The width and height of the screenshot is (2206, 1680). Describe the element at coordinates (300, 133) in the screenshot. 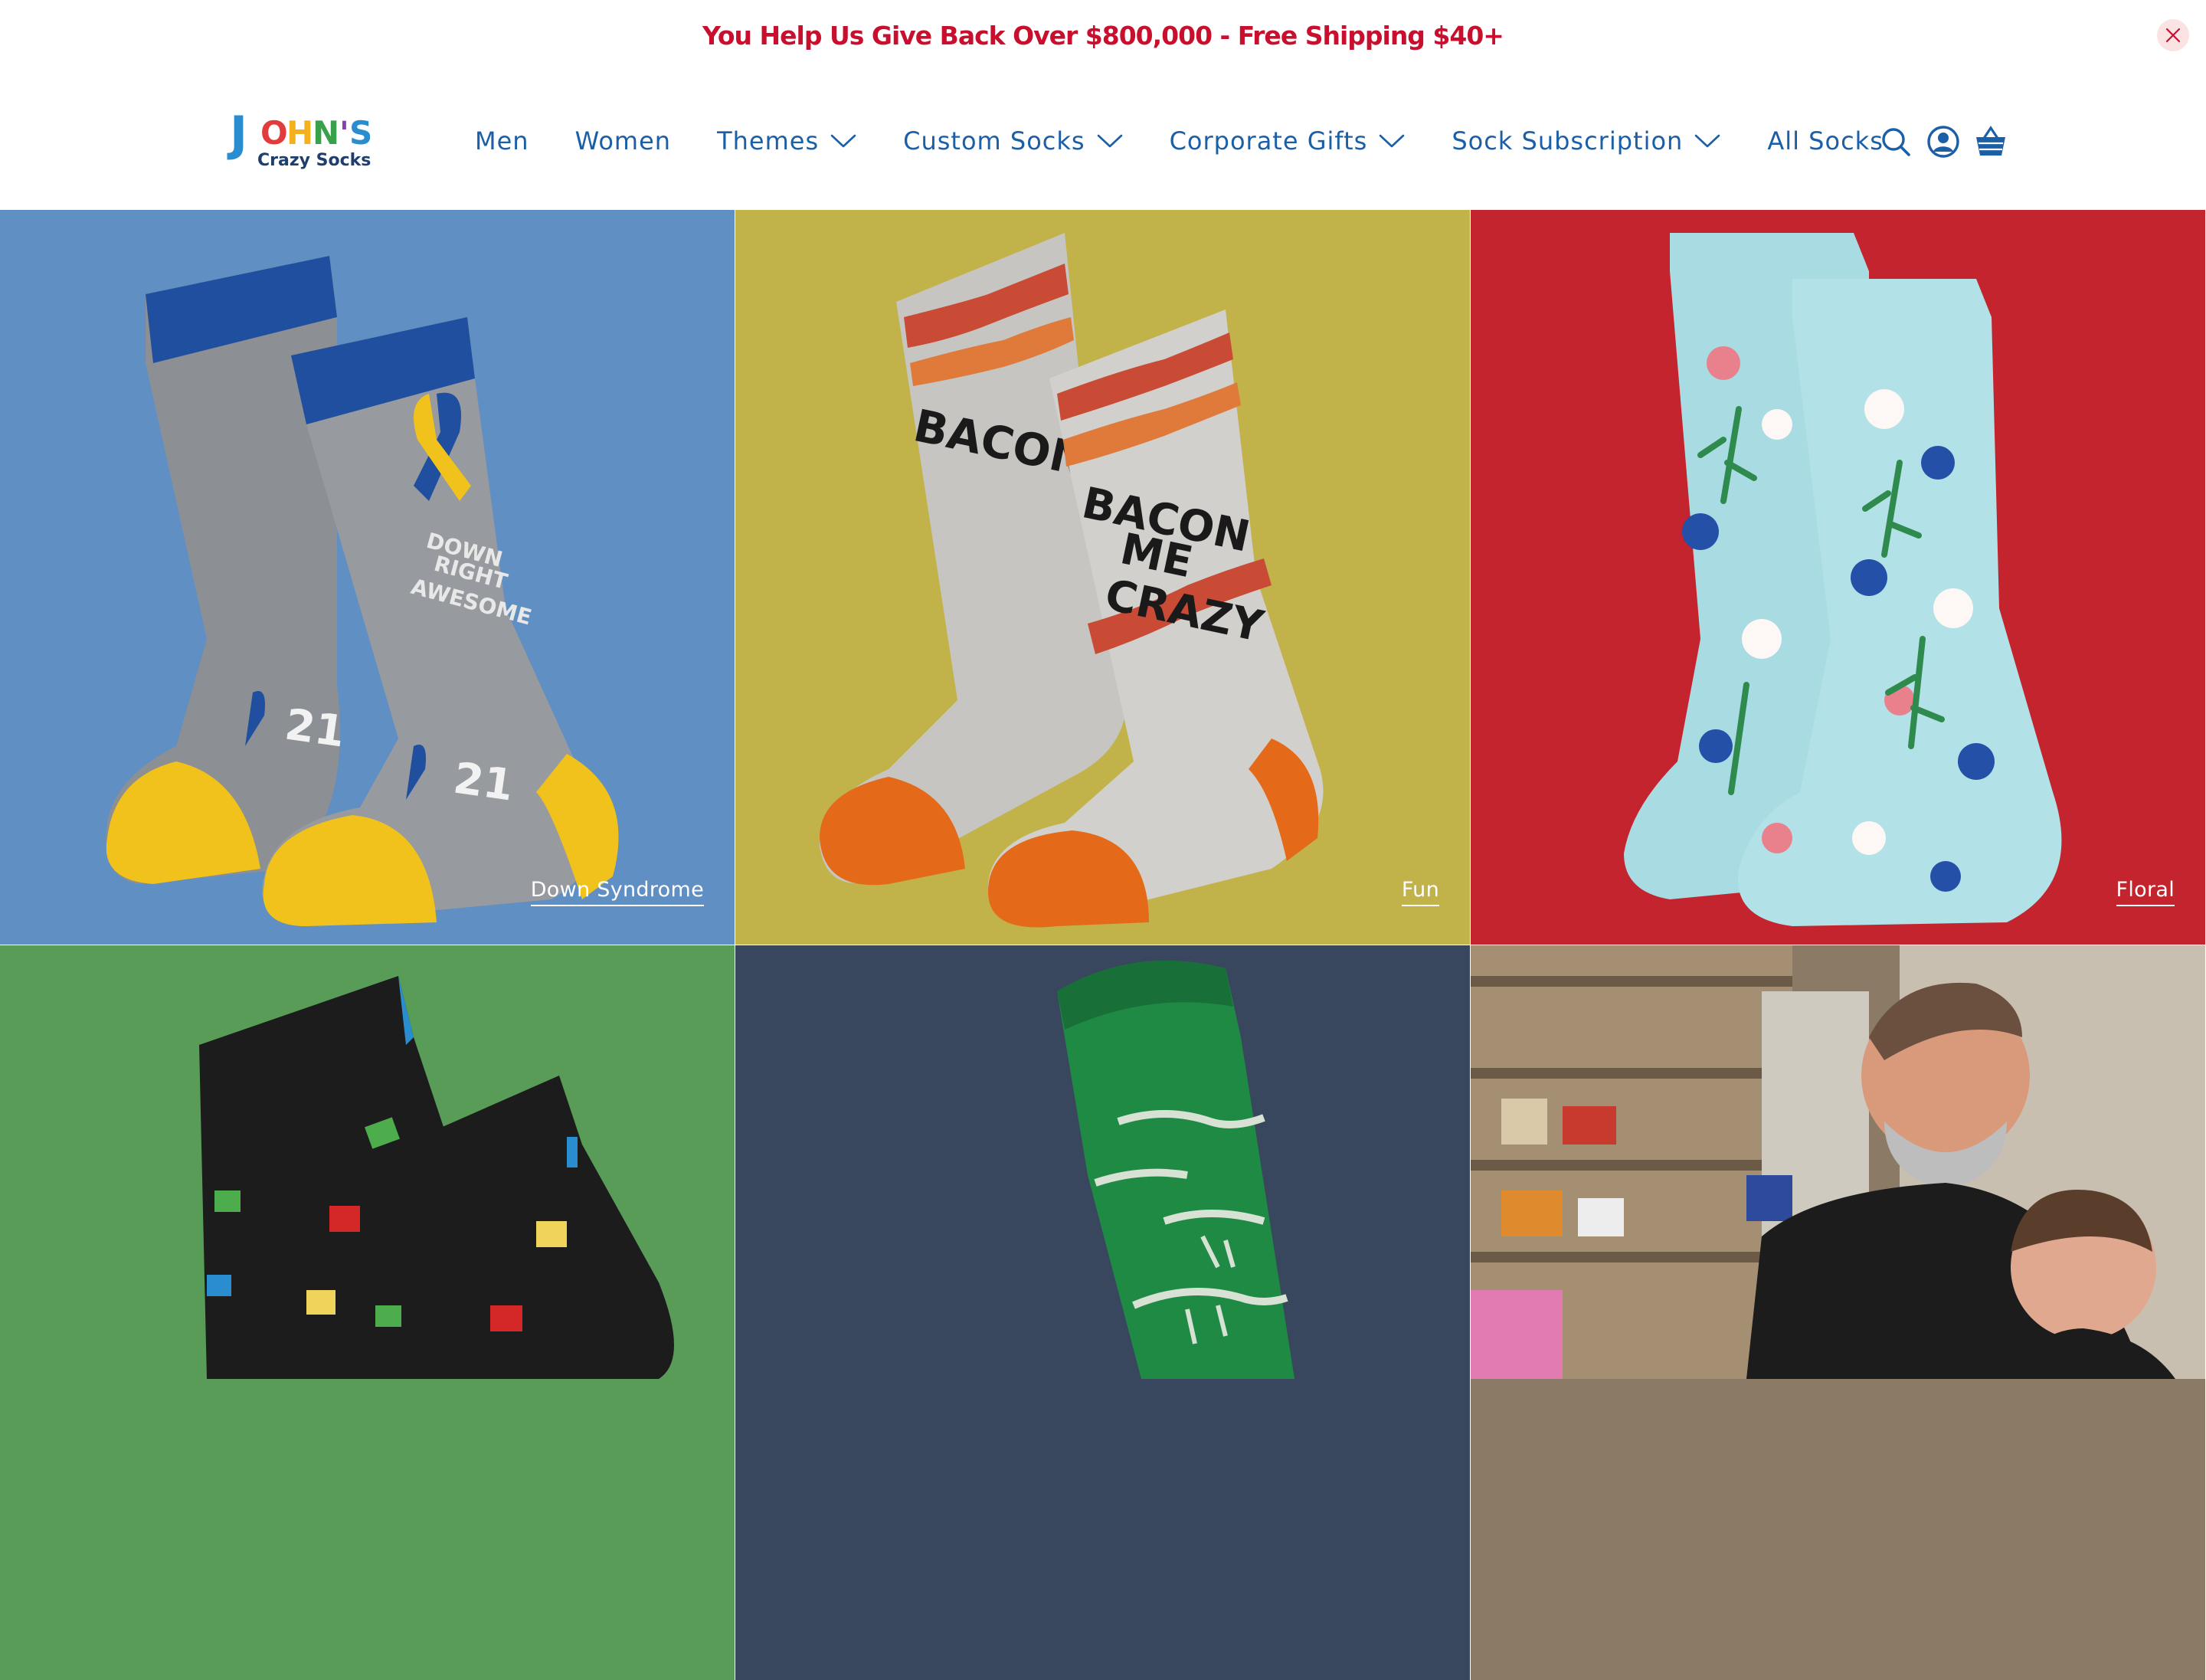

I see `svg-text: H` at that location.